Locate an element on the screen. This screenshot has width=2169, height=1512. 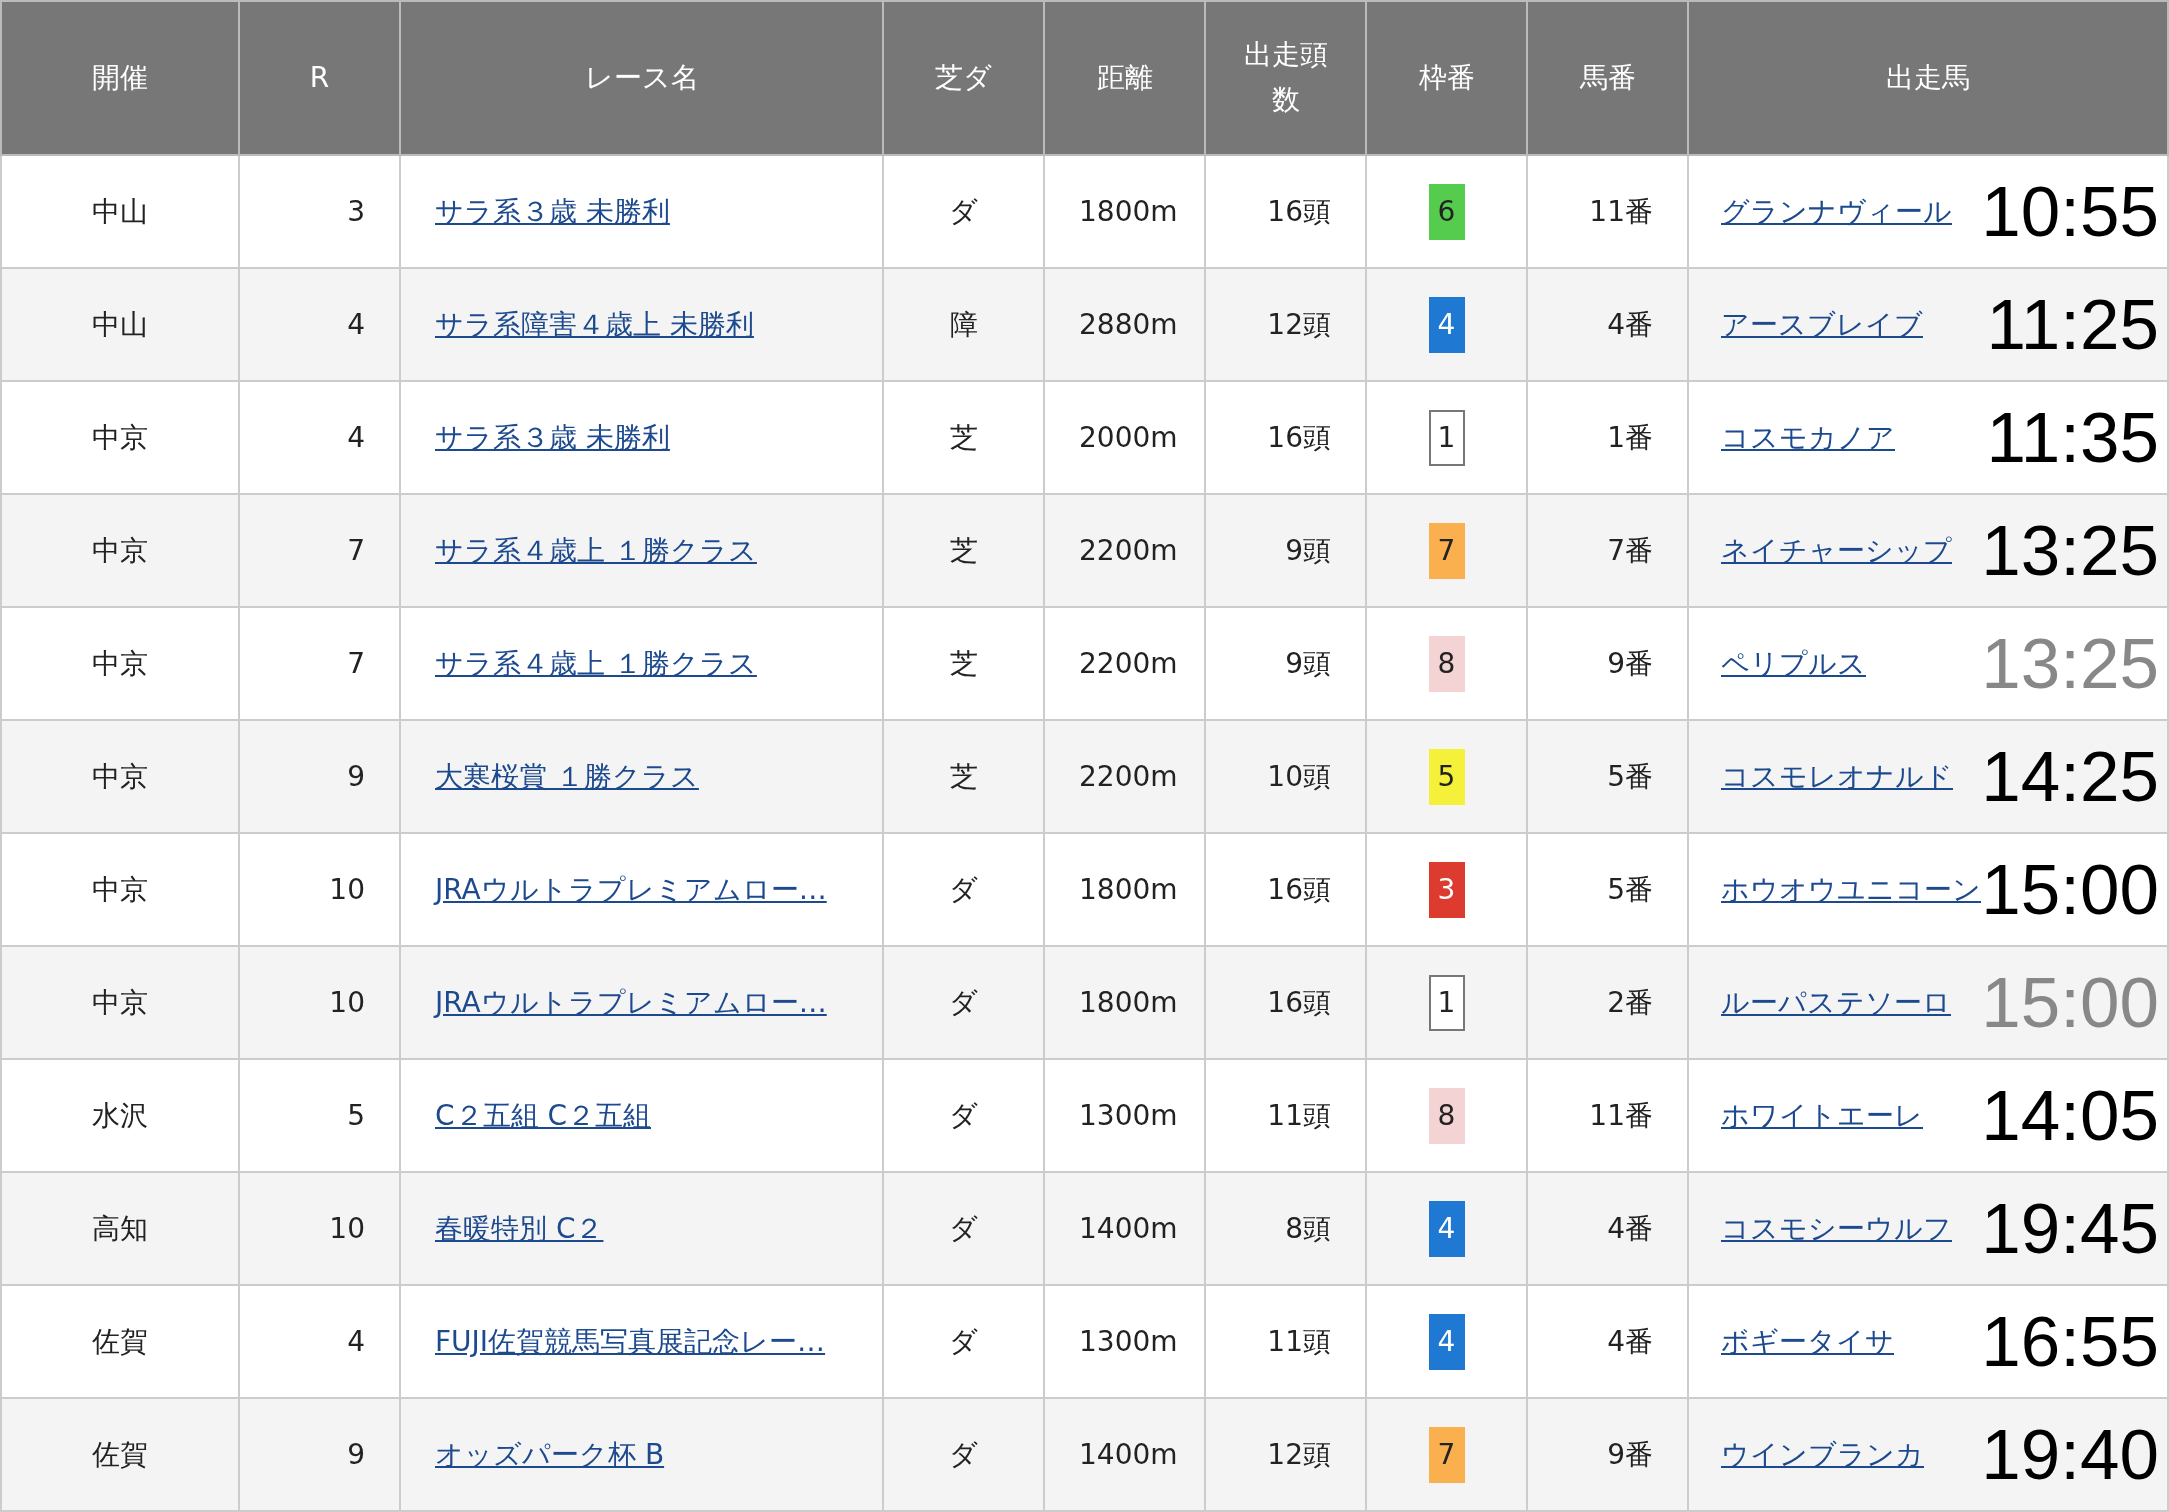
horse-name-link: ホワイトエーレ is located at coordinates (1822, 1115).